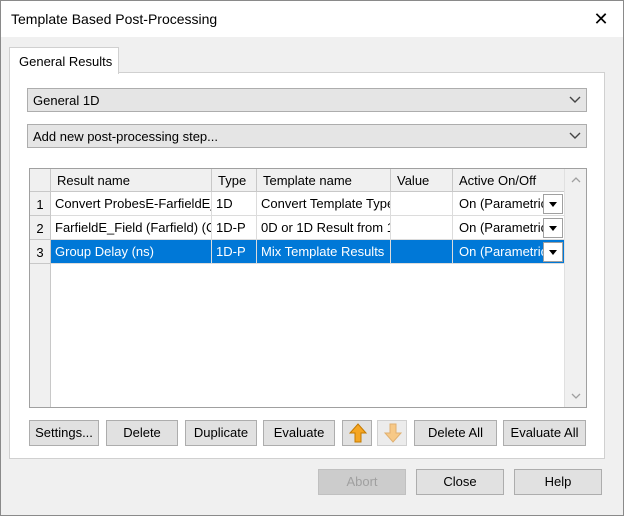  Describe the element at coordinates (324, 180) in the screenshot. I see `column-header-template-name: Template name` at that location.